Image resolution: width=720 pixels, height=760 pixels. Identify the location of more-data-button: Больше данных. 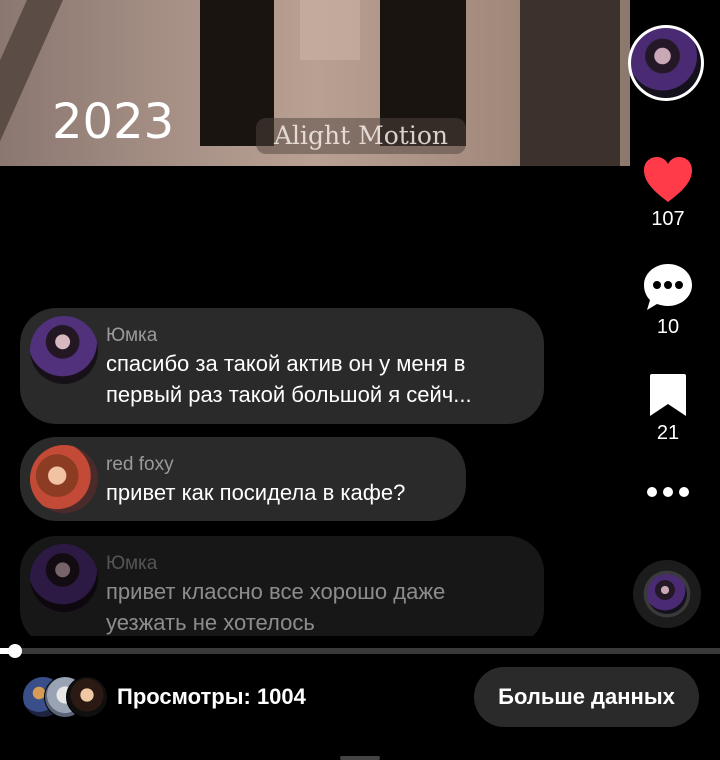
(586, 697).